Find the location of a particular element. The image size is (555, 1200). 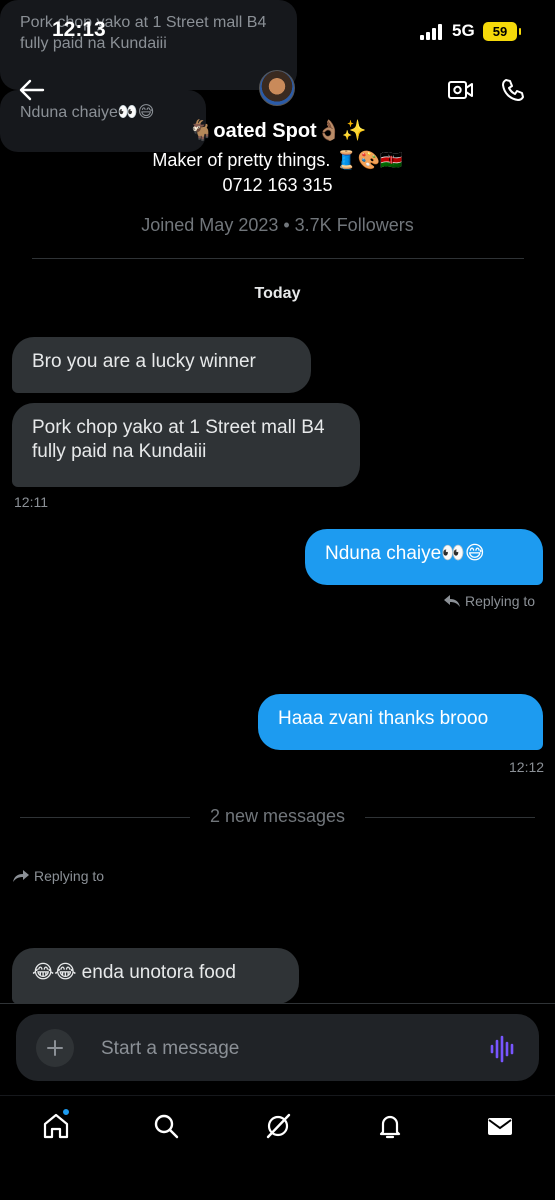

signal-icon is located at coordinates (432, 32).